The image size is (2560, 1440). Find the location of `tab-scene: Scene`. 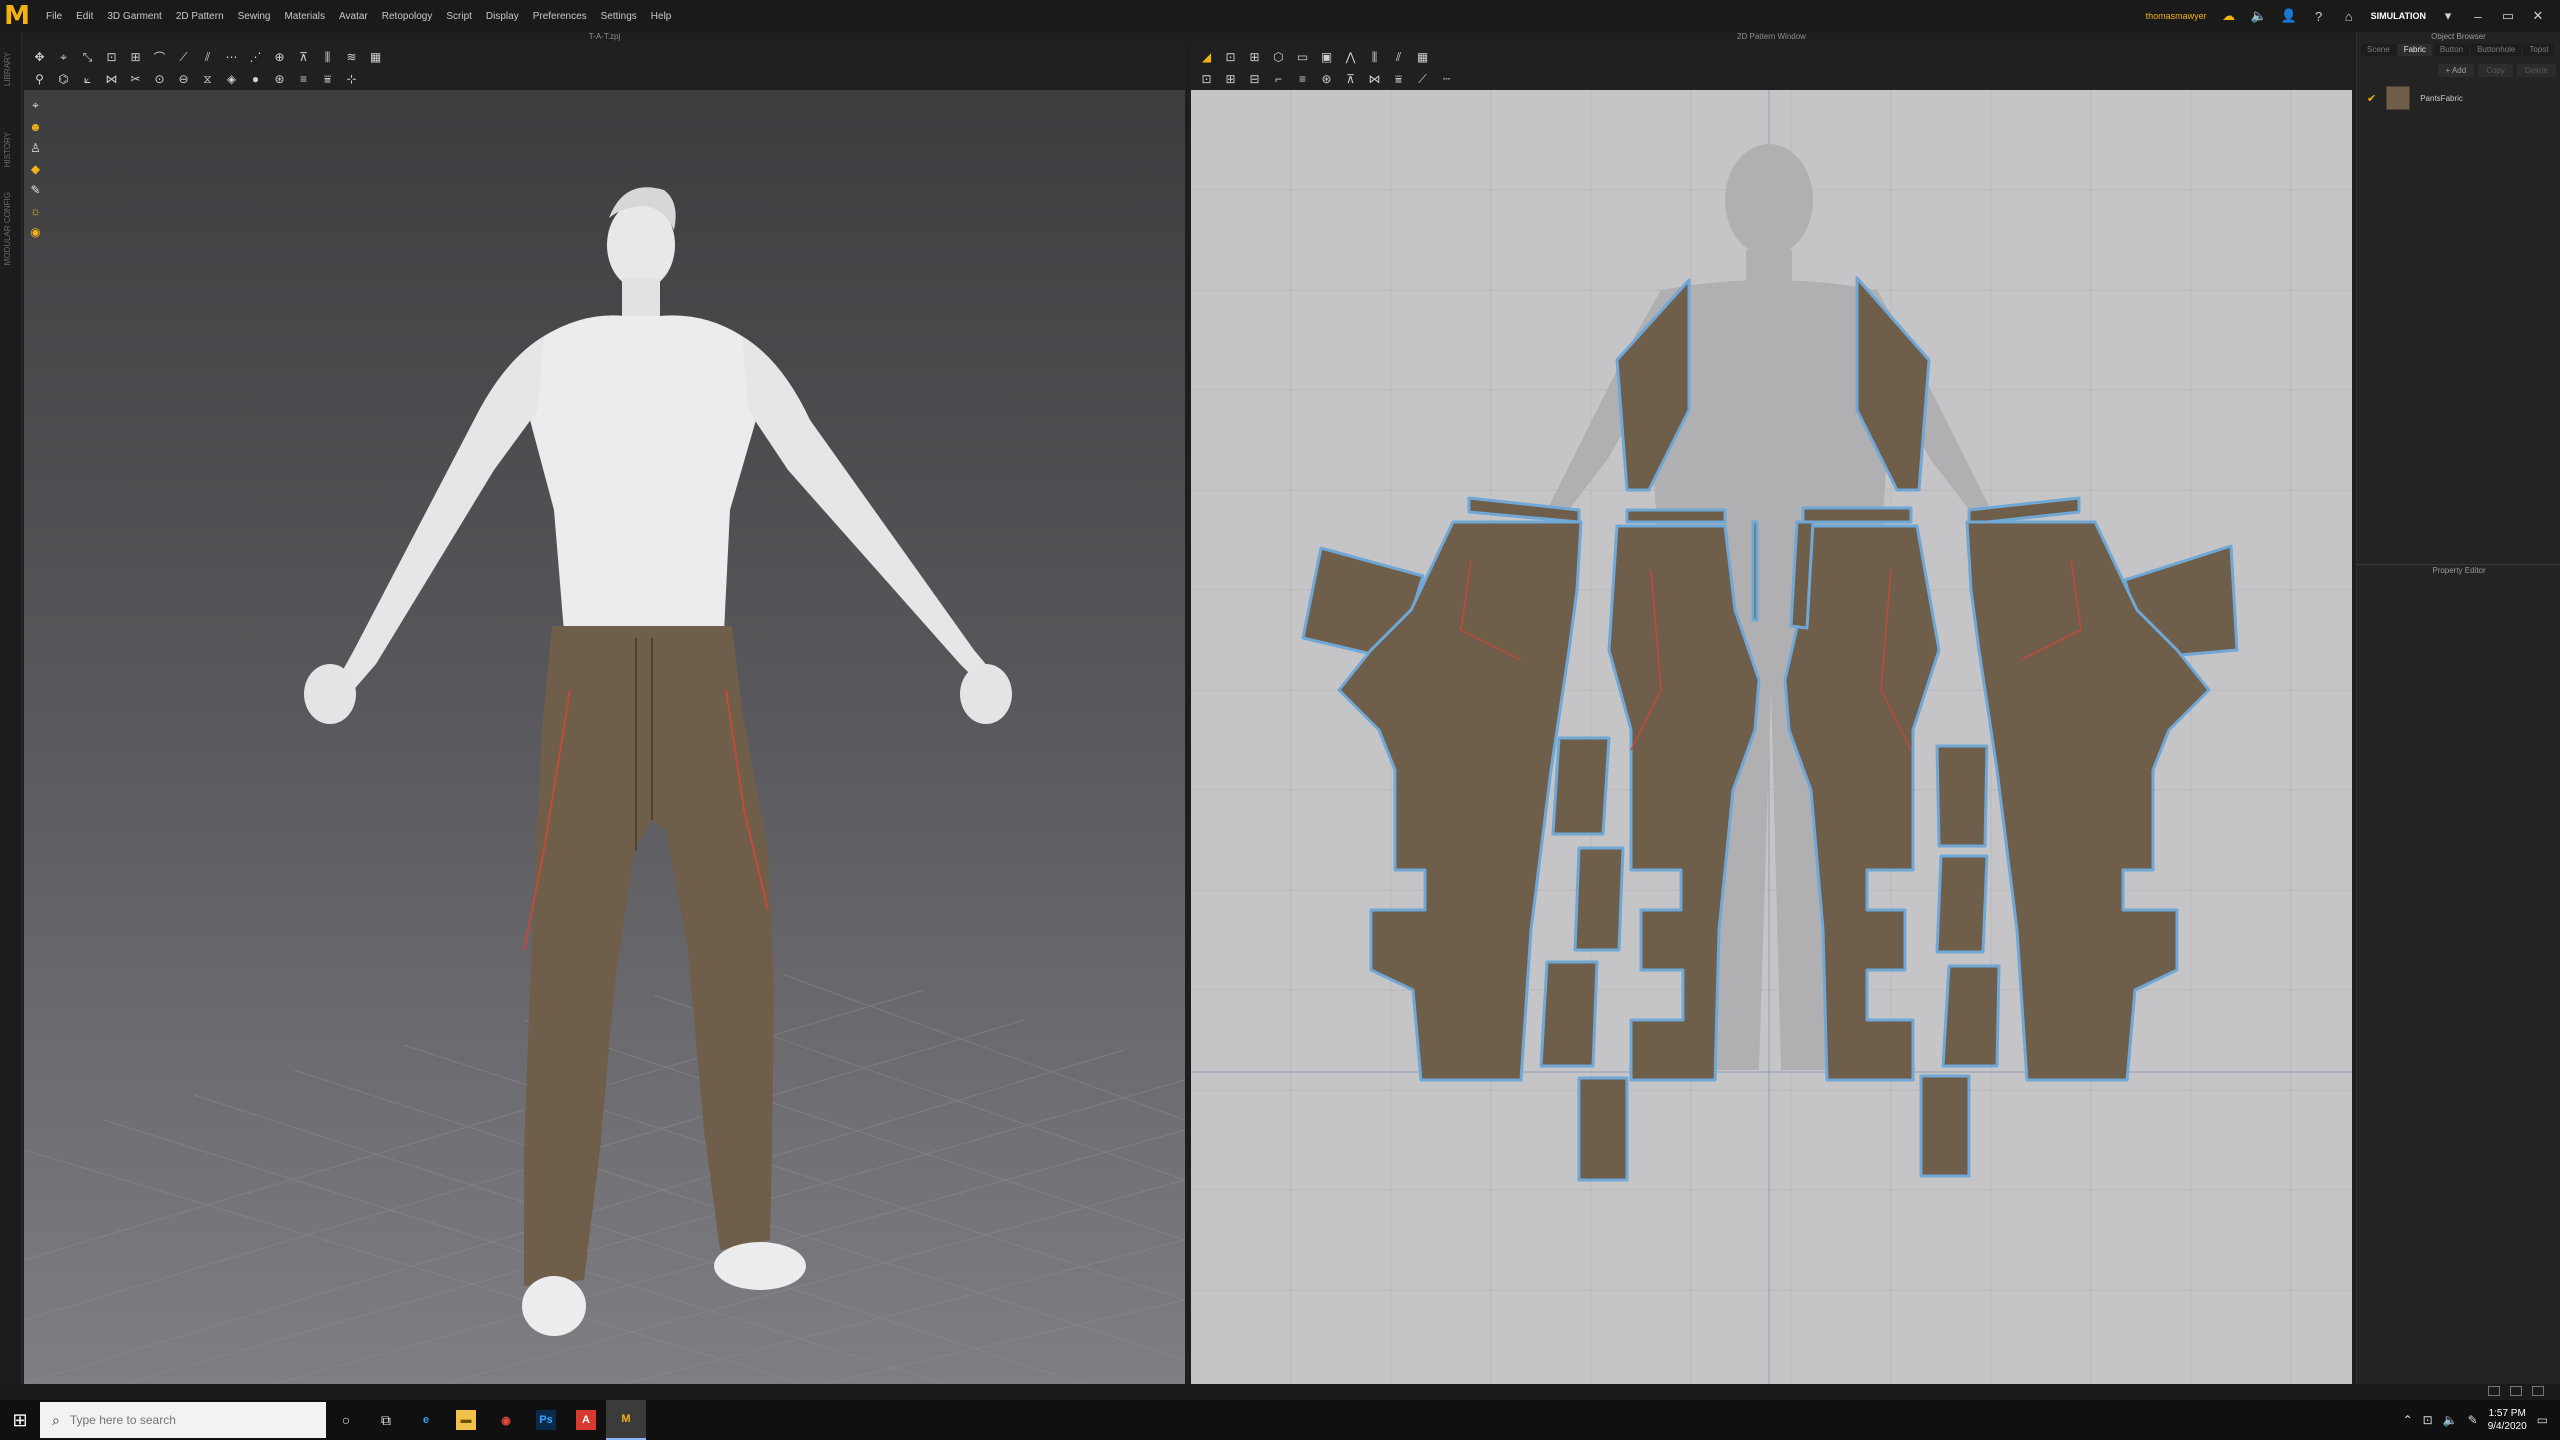

tab-scene: Scene is located at coordinates (2378, 50).